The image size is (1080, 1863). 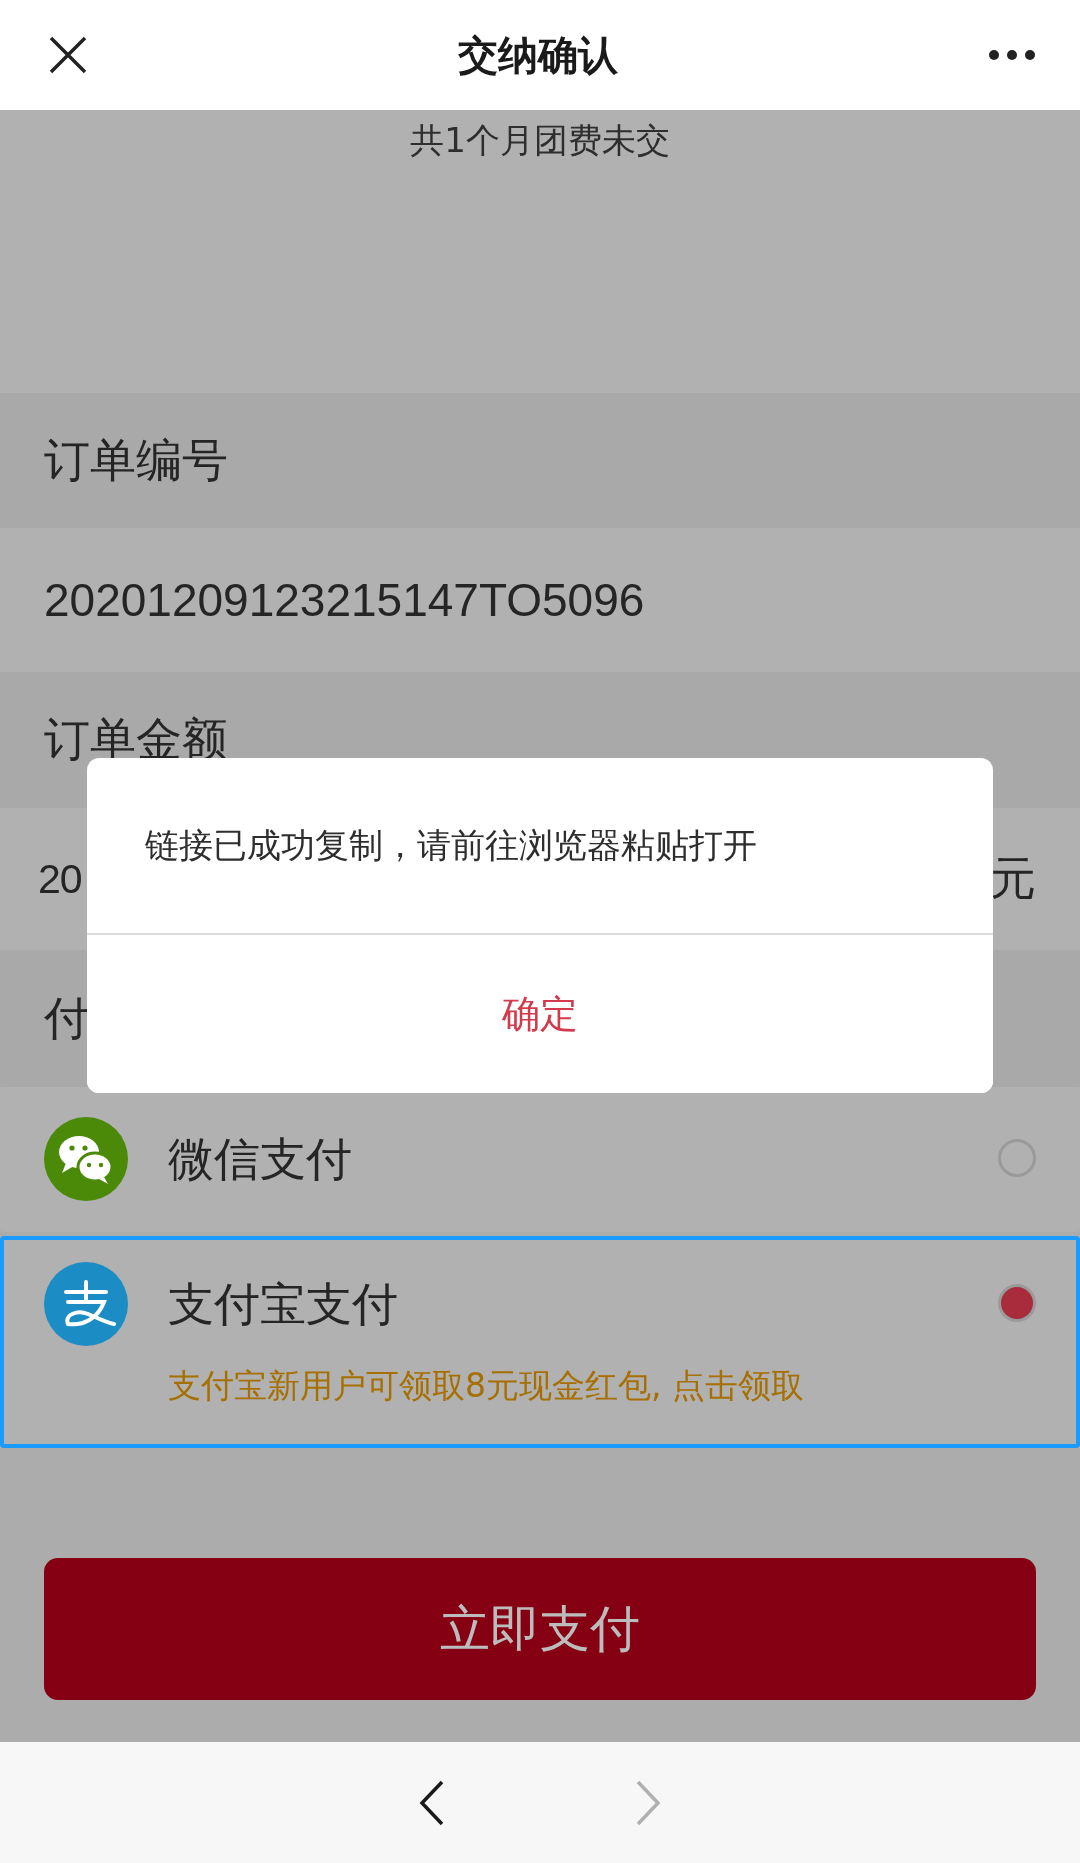 What do you see at coordinates (538, 55) in the screenshot?
I see `page-title: 交纳确认` at bounding box center [538, 55].